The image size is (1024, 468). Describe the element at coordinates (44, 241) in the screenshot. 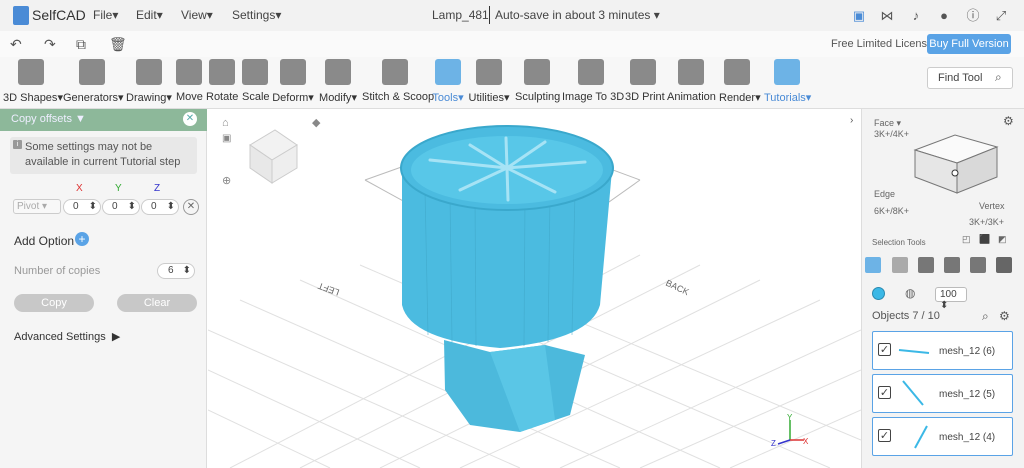

I see `add-option-label: Add Option` at that location.